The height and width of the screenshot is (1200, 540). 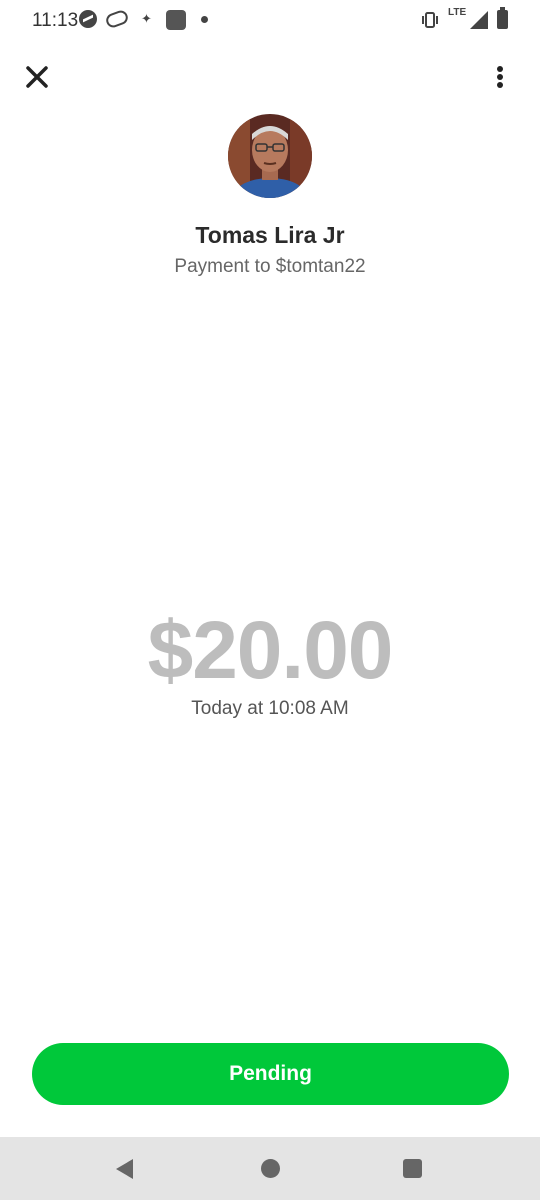 I want to click on vibrate-icon, so click(x=430, y=20).